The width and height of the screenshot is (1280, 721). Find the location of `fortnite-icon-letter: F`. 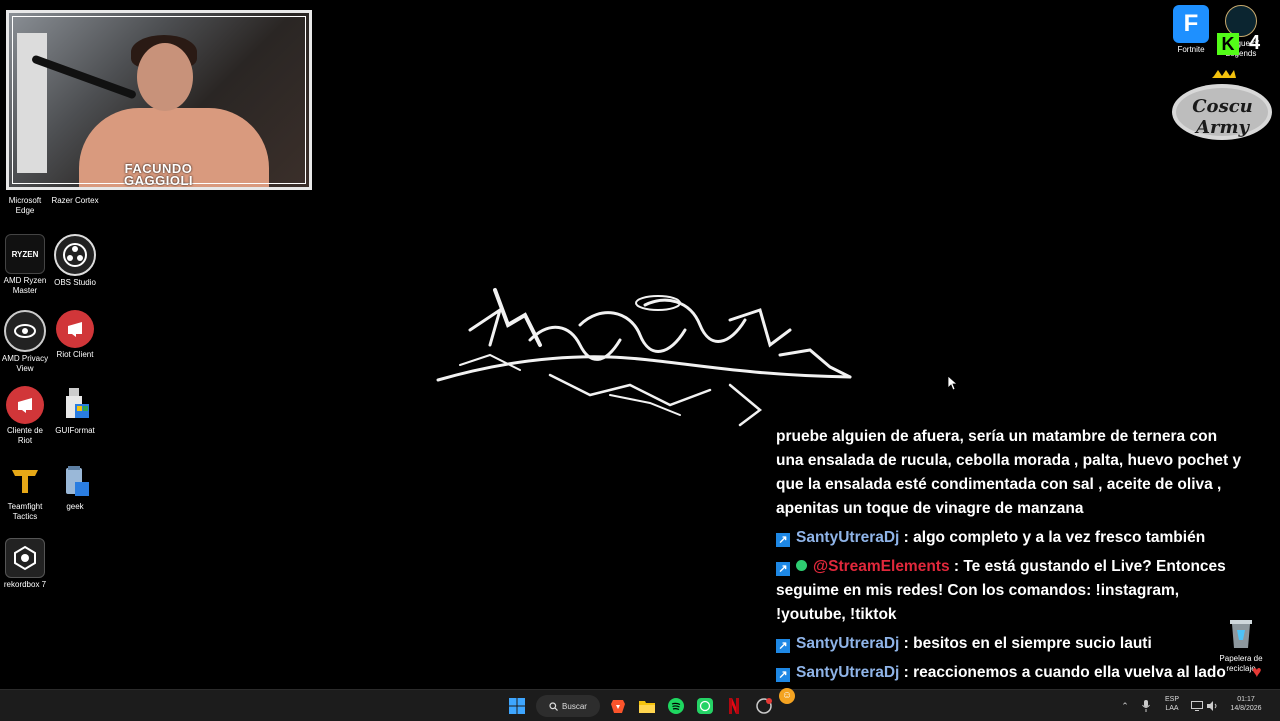

fortnite-icon-letter: F is located at coordinates (1191, 23).